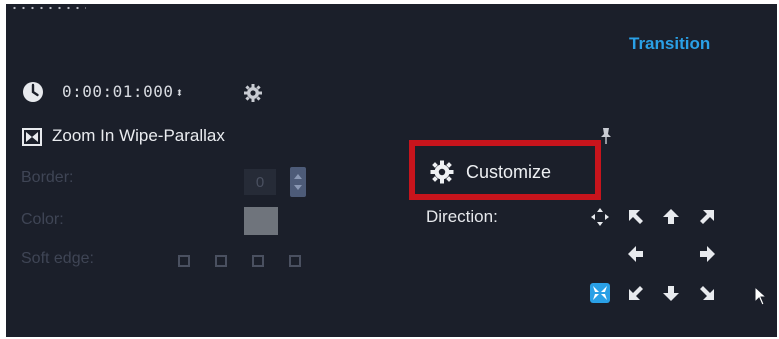  Describe the element at coordinates (707, 293) in the screenshot. I see `direction-down-right-icon` at that location.